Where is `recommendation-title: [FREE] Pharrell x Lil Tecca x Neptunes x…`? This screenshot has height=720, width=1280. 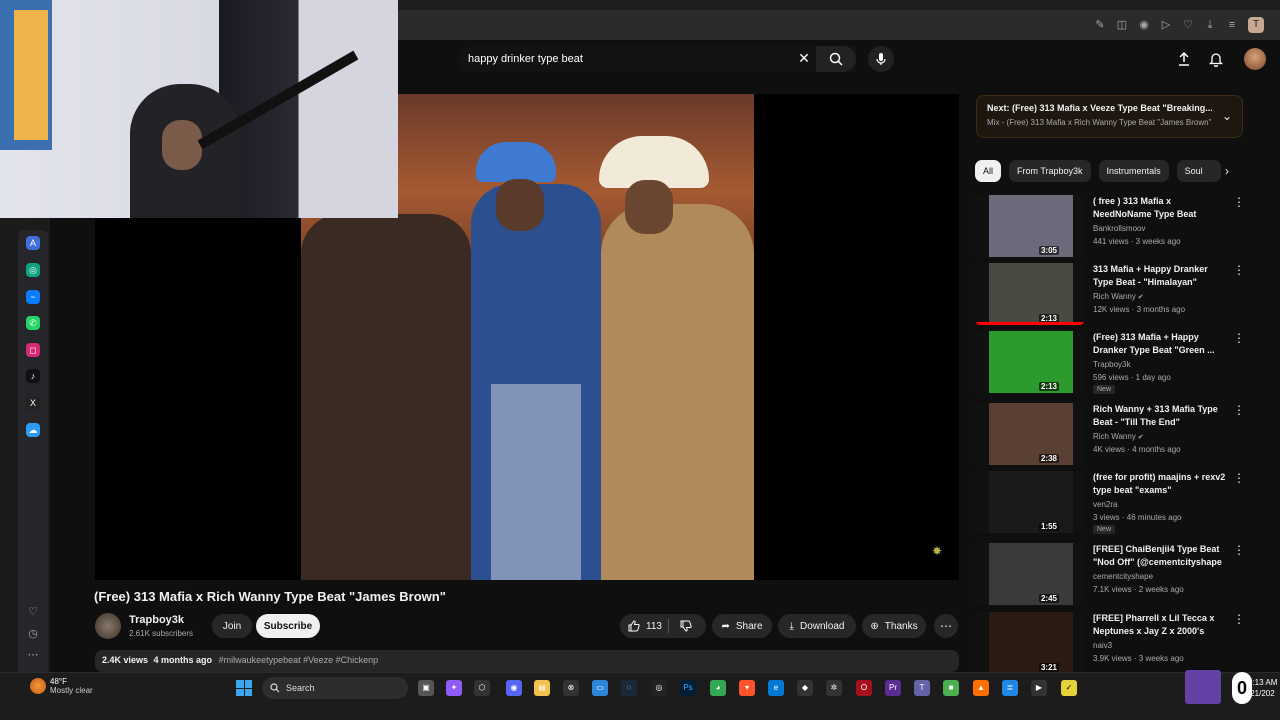 recommendation-title: [FREE] Pharrell x Lil Tecca x Neptunes x… is located at coordinates (1161, 625).